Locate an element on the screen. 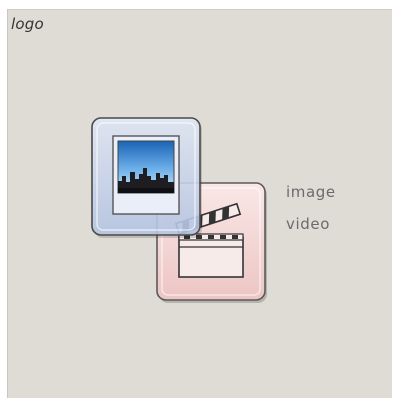  logo-label: logo is located at coordinates (27, 24).